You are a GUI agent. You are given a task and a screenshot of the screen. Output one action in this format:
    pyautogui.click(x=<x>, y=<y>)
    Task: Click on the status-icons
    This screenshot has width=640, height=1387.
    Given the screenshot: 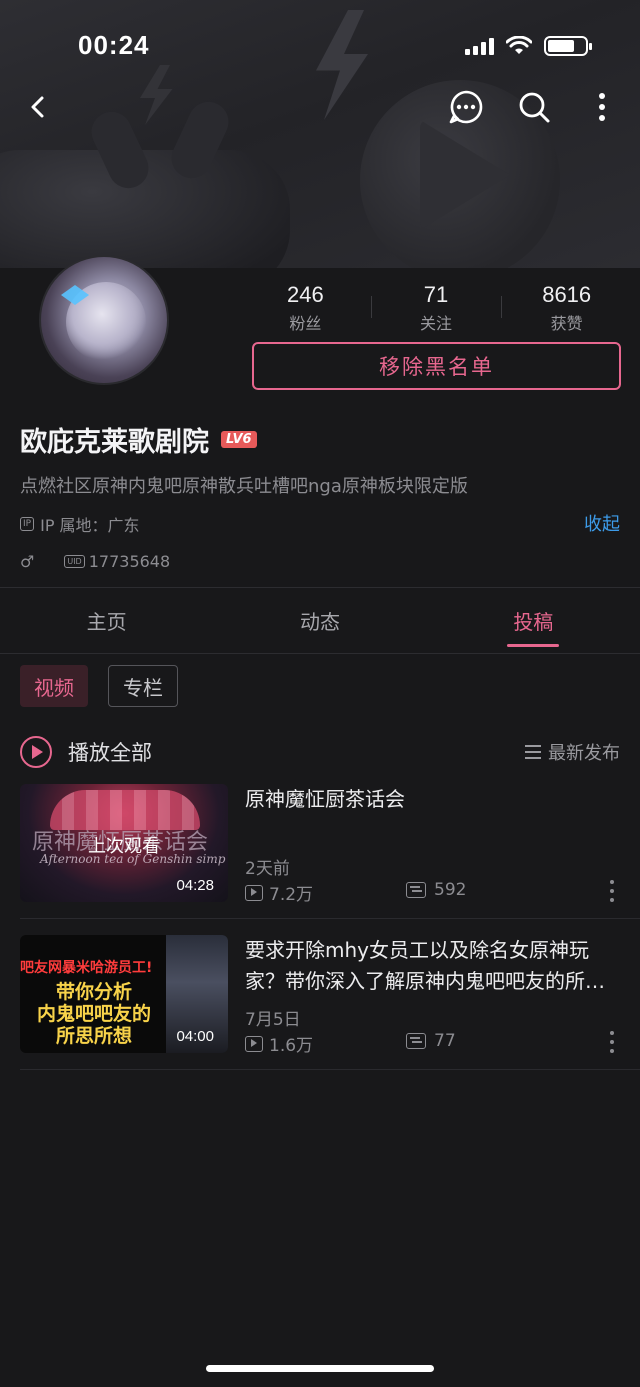 What is the action you would take?
    pyautogui.click(x=528, y=46)
    